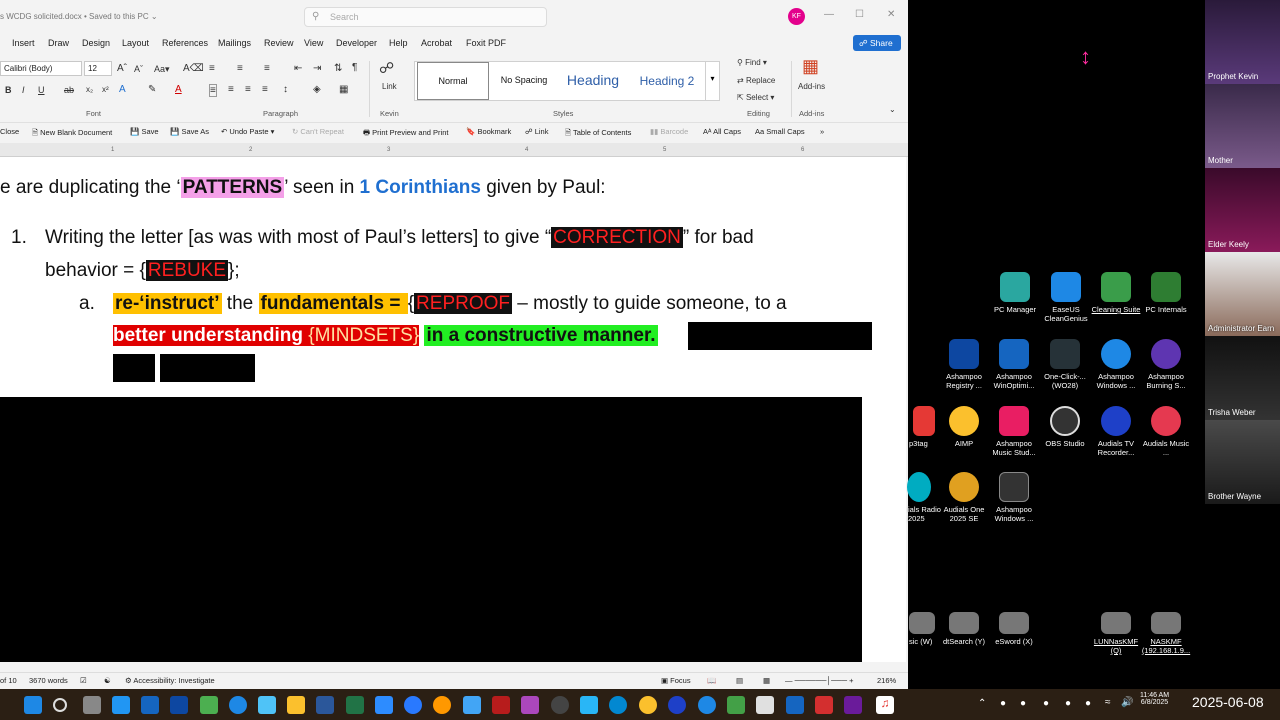 Image resolution: width=1280 pixels, height=720 pixels. Describe the element at coordinates (1065, 427) in the screenshot. I see `desktop-icon-obs: OBS Studio` at that location.